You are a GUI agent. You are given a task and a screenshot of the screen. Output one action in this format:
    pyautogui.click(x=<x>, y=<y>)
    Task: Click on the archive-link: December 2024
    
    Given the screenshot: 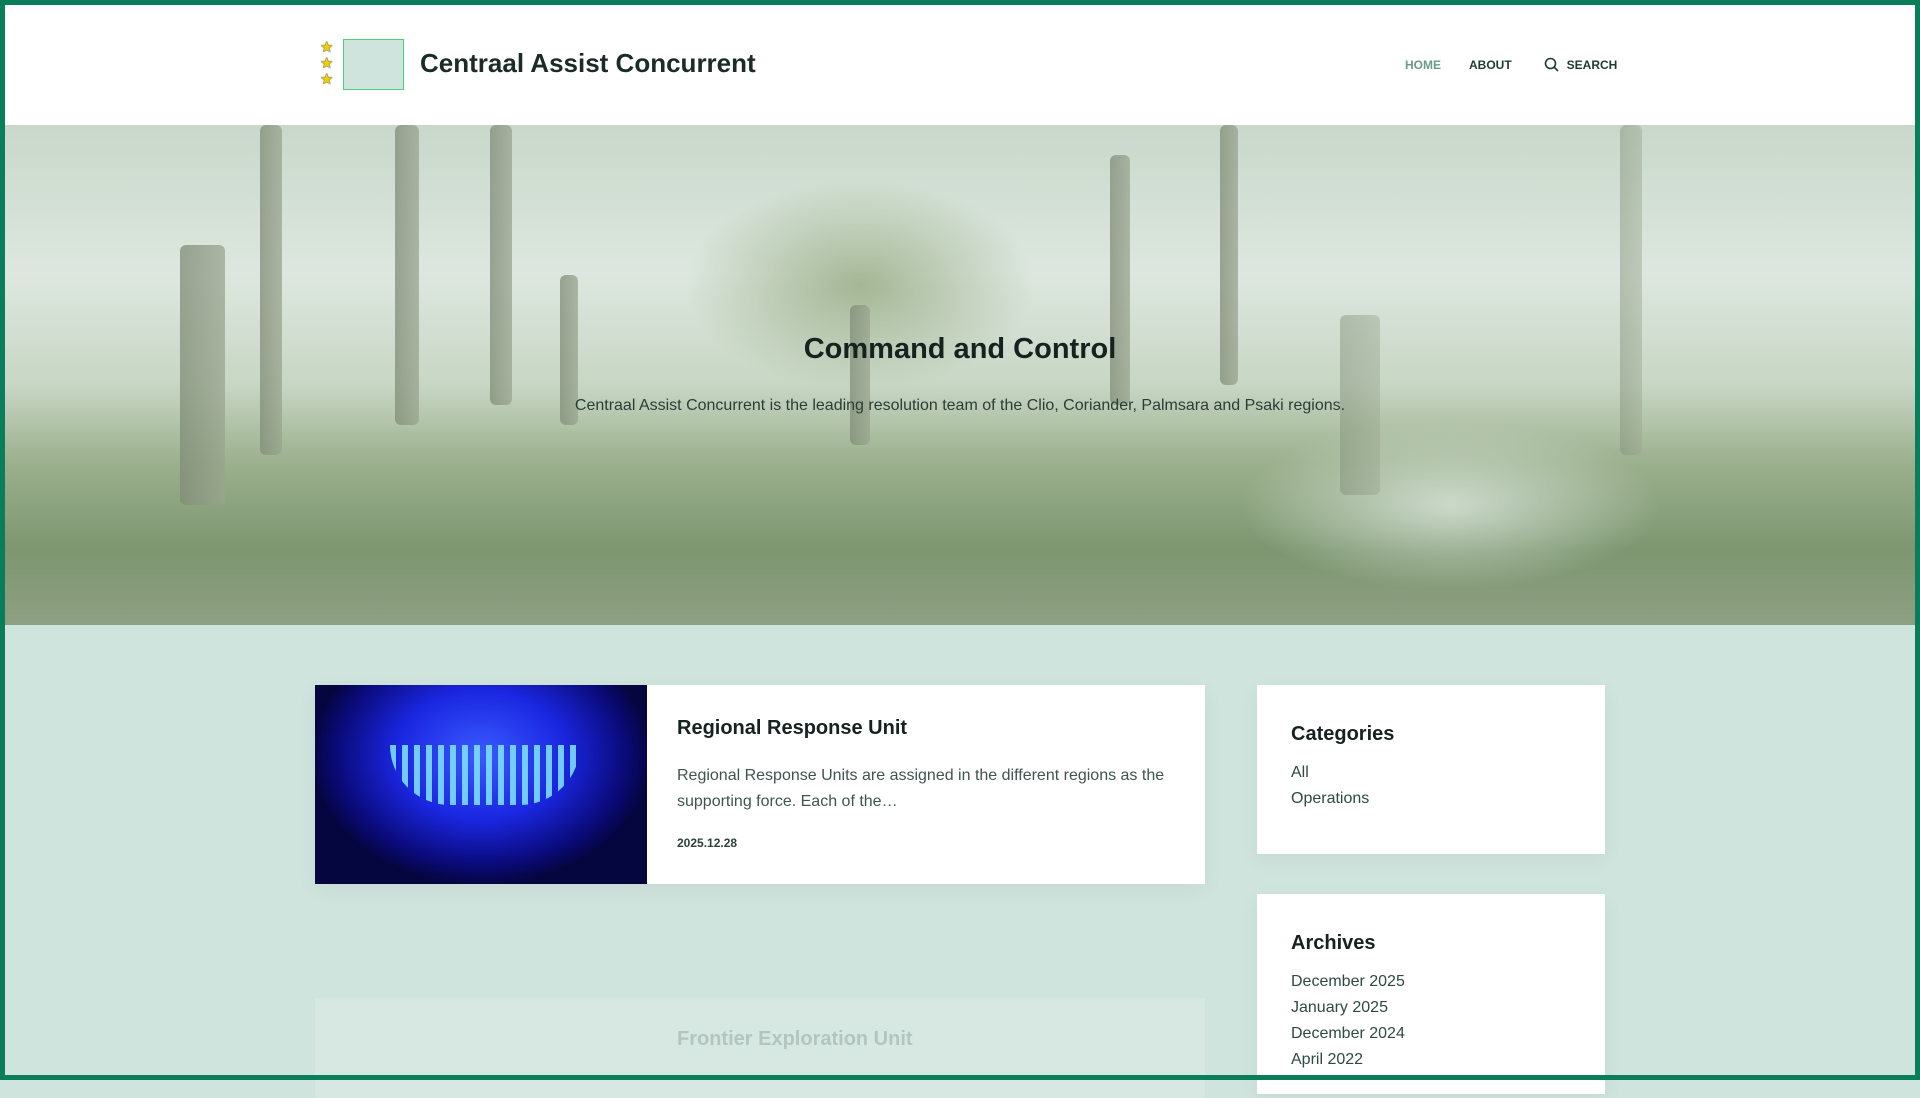 What is the action you would take?
    pyautogui.click(x=1431, y=1034)
    